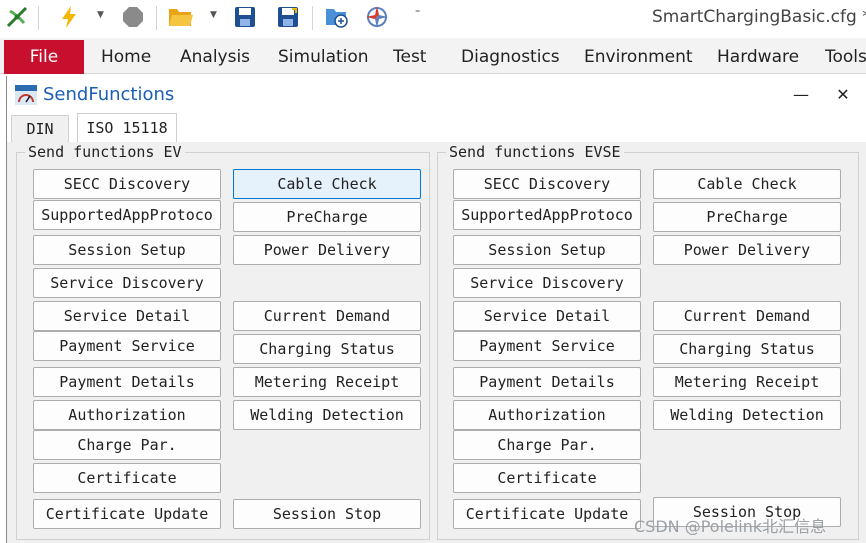 Image resolution: width=866 pixels, height=543 pixels. I want to click on ev-secc-discovery-button: SECC Discovery, so click(127, 184).